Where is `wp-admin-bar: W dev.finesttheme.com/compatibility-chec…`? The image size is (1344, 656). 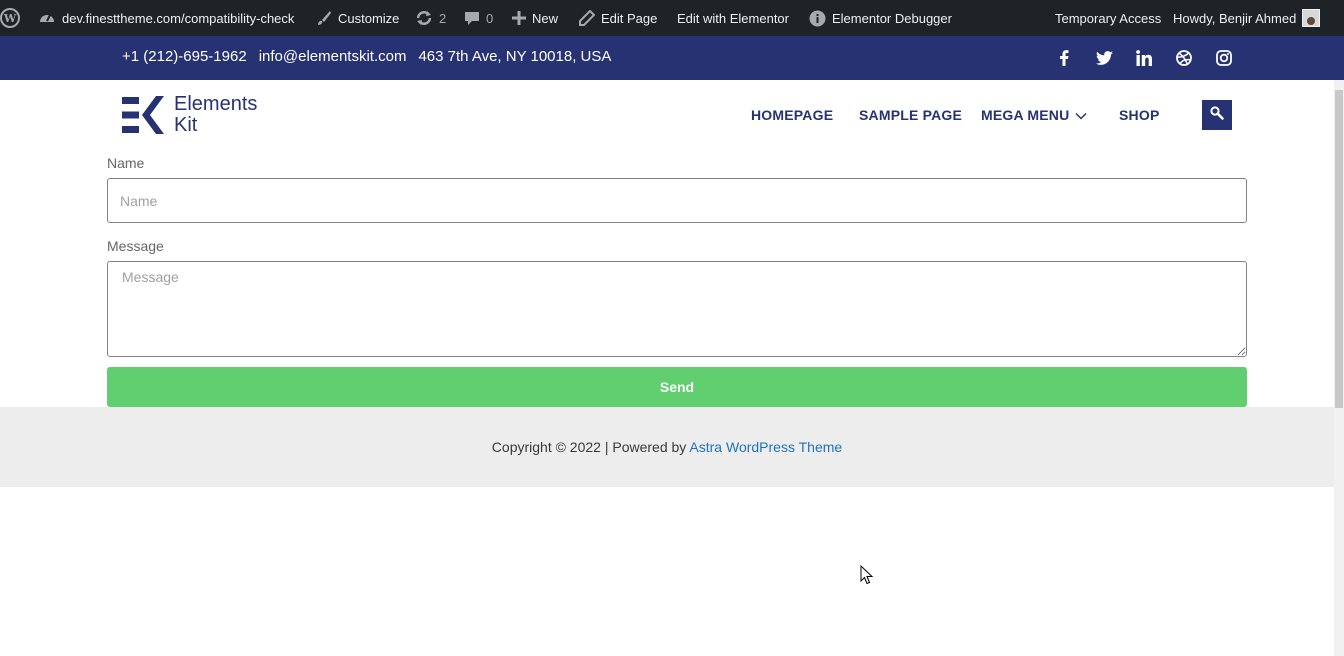
wp-admin-bar: W dev.finesttheme.com/compatibility-chec… is located at coordinates (672, 18).